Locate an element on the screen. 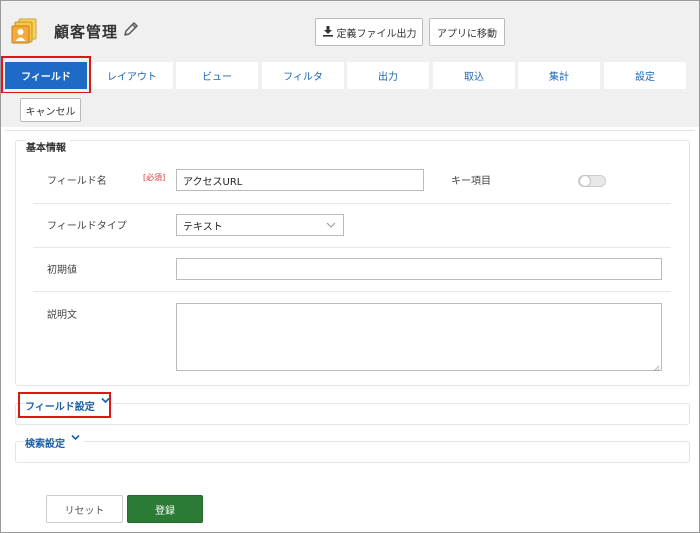 This screenshot has width=700, height=533. search-settings-toggle: 検索設定 is located at coordinates (54, 441).